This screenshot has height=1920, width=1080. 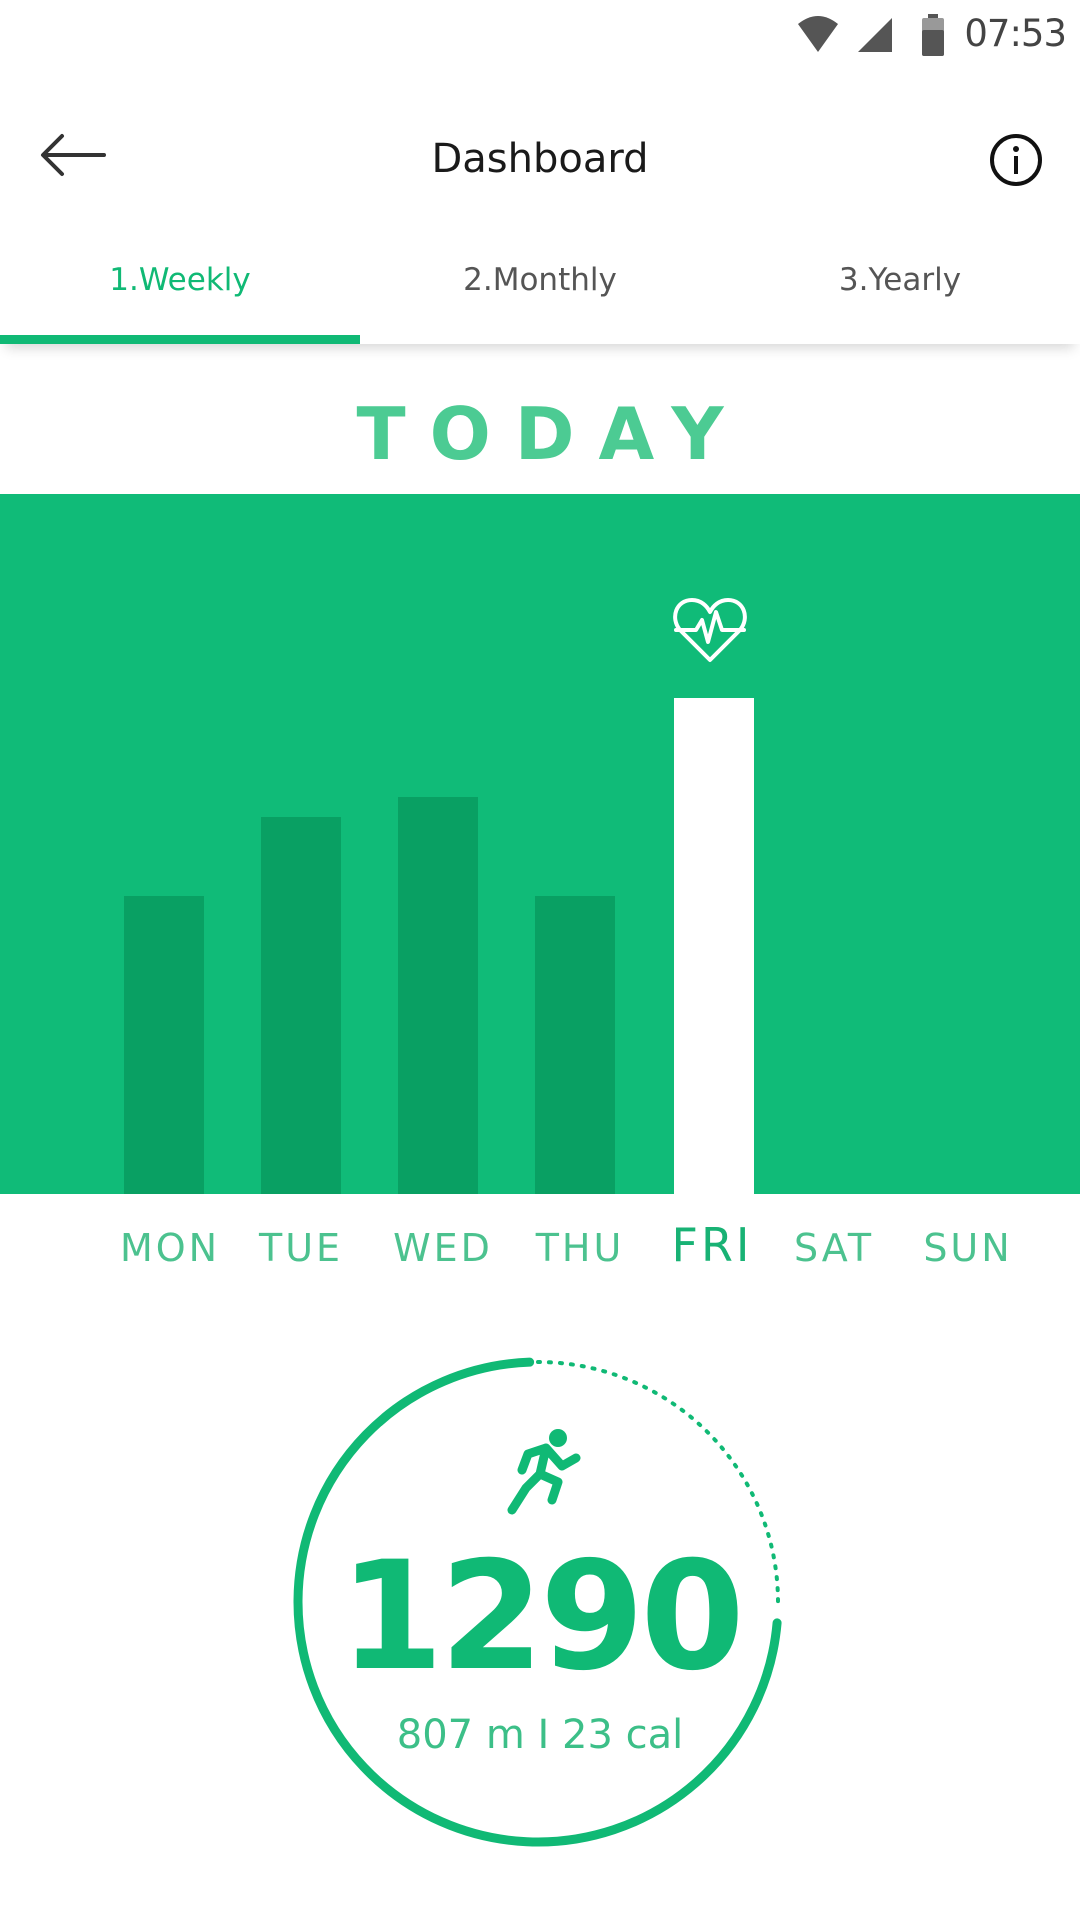 I want to click on tab-bar: 1.Weekly 2.Monthly 3.Yearly, so click(x=540, y=288).